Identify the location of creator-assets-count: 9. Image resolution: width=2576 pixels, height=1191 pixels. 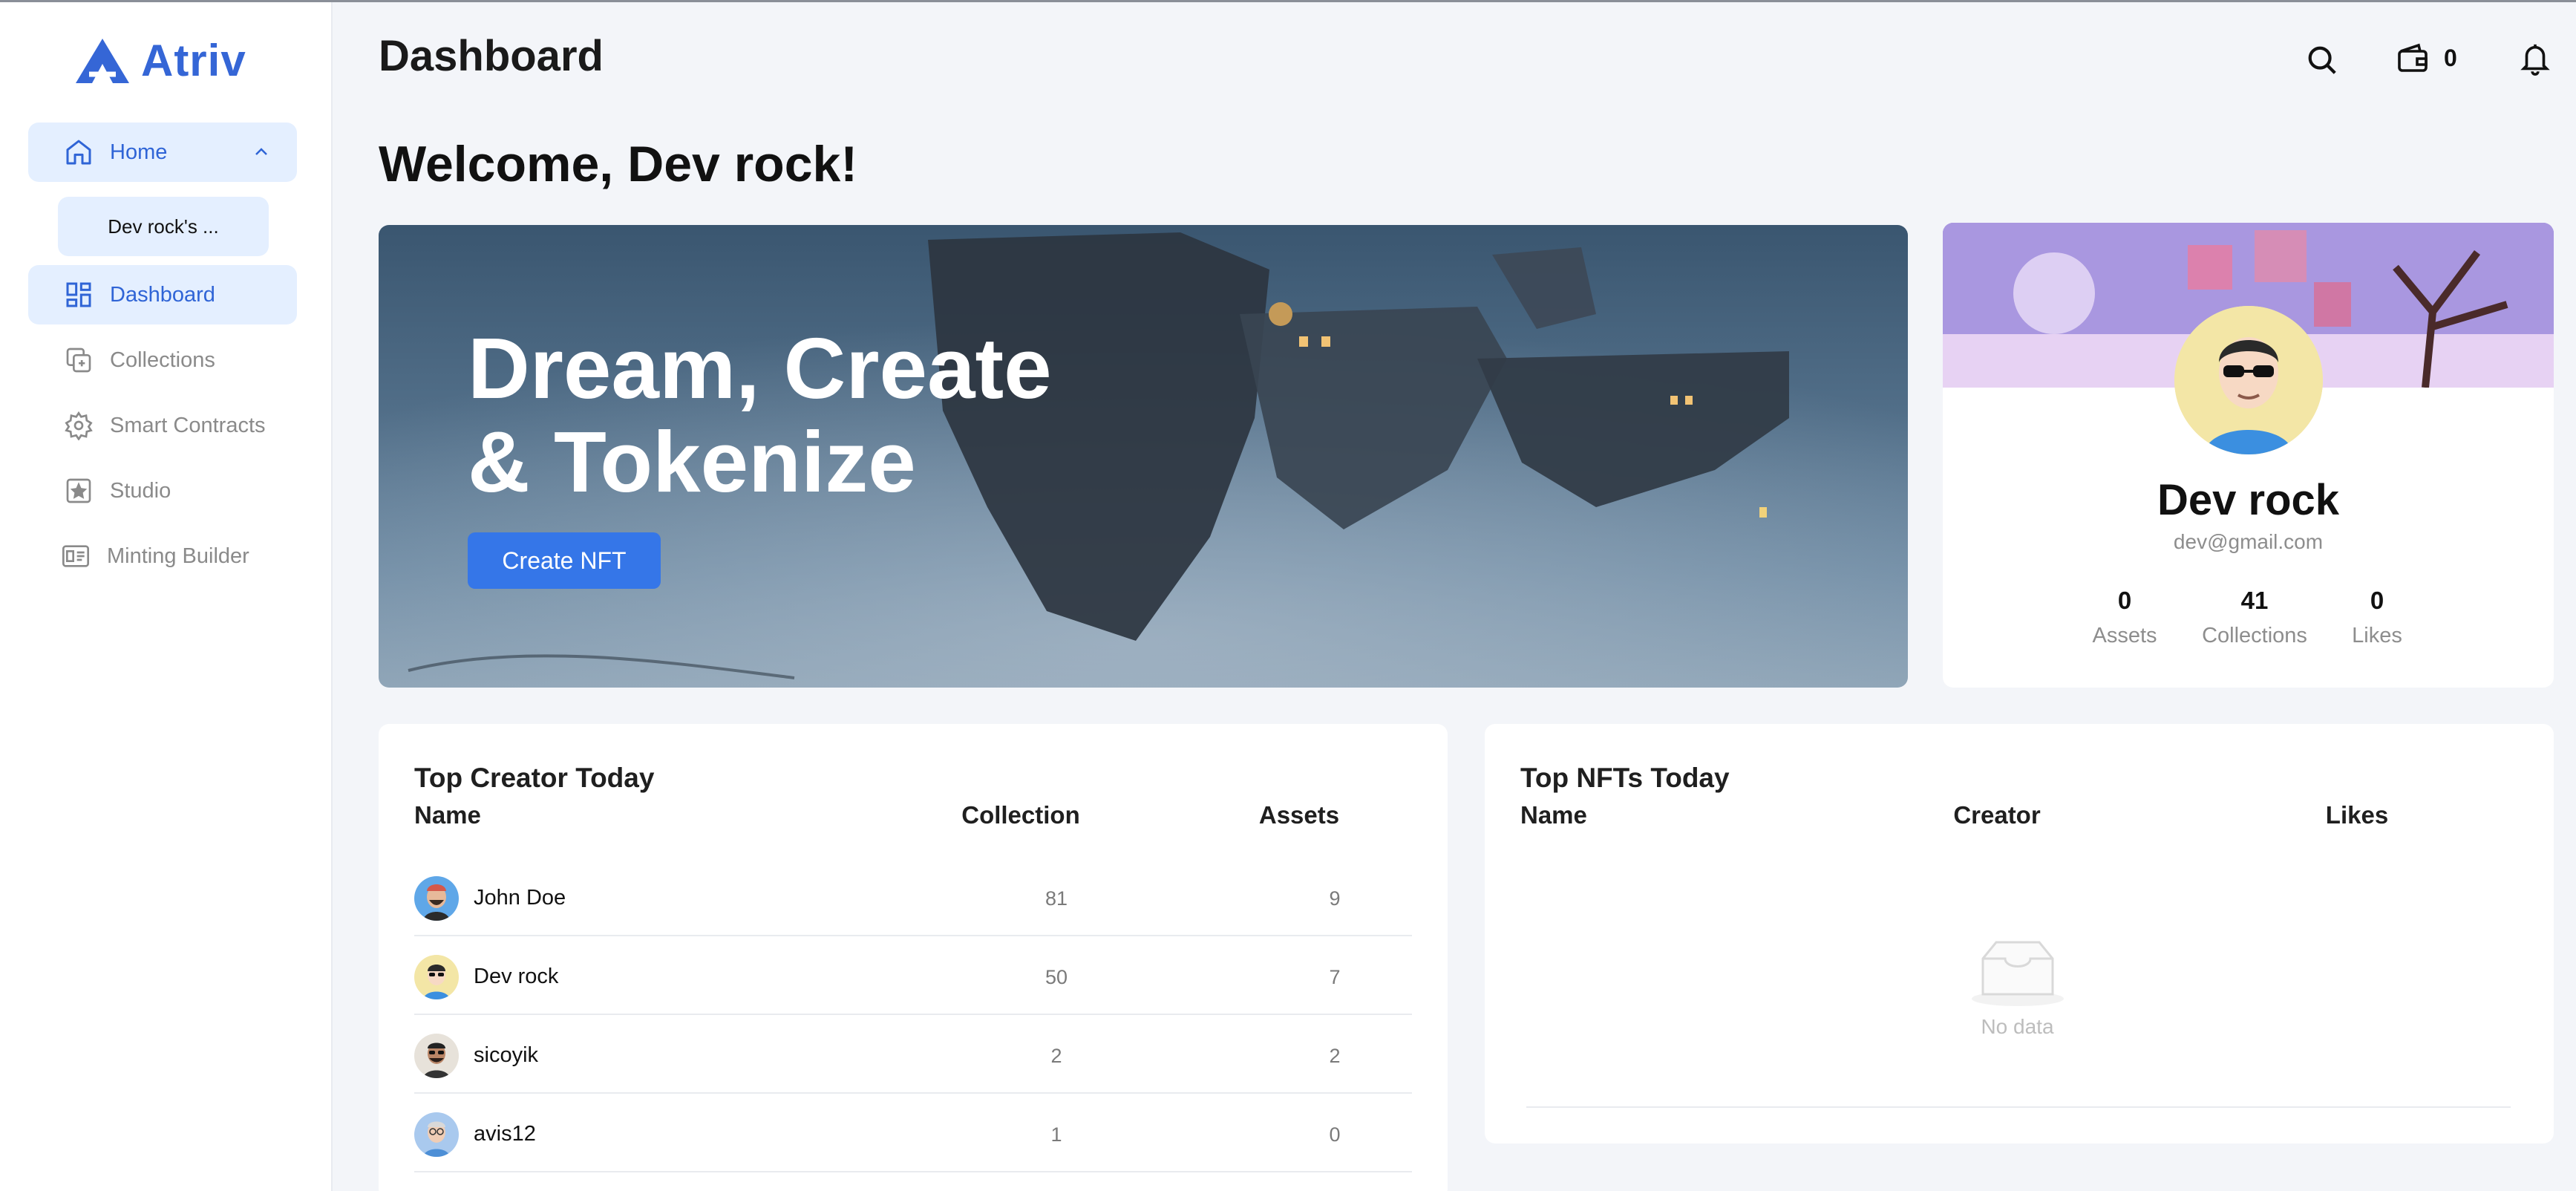
(1335, 898).